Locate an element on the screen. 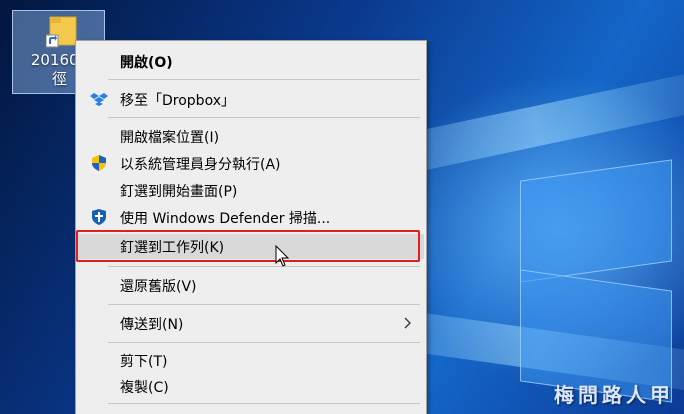 This screenshot has width=684, height=414. menu-item-run-as-admin: 以系統管理員身分執行(A) is located at coordinates (251, 163).